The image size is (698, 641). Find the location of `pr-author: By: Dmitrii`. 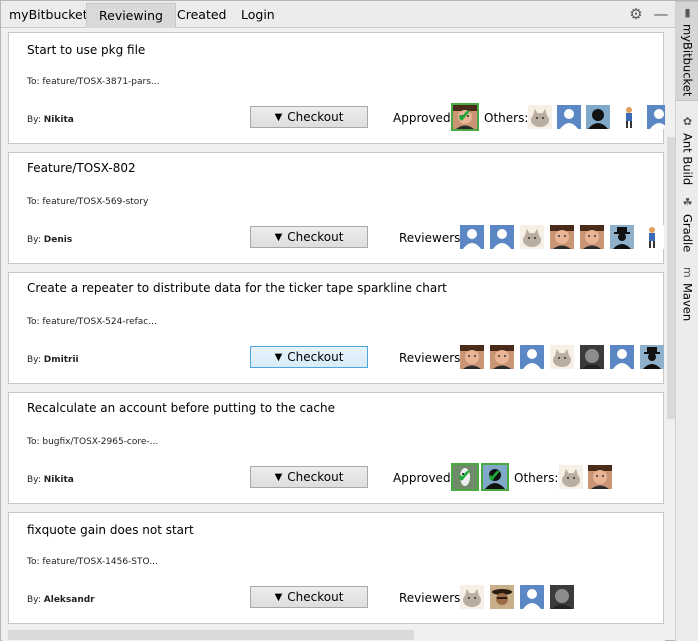

pr-author: By: Dmitrii is located at coordinates (53, 360).